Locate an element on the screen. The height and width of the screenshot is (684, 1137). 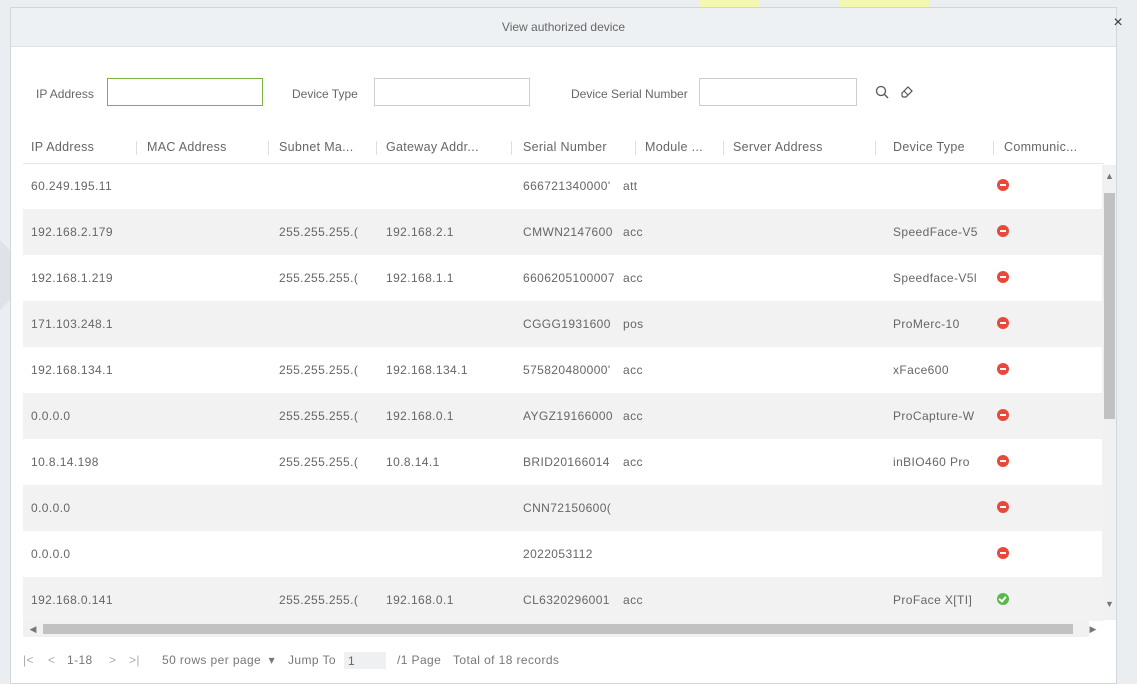
cell-gateway: 192.168.0.1 is located at coordinates (420, 416).